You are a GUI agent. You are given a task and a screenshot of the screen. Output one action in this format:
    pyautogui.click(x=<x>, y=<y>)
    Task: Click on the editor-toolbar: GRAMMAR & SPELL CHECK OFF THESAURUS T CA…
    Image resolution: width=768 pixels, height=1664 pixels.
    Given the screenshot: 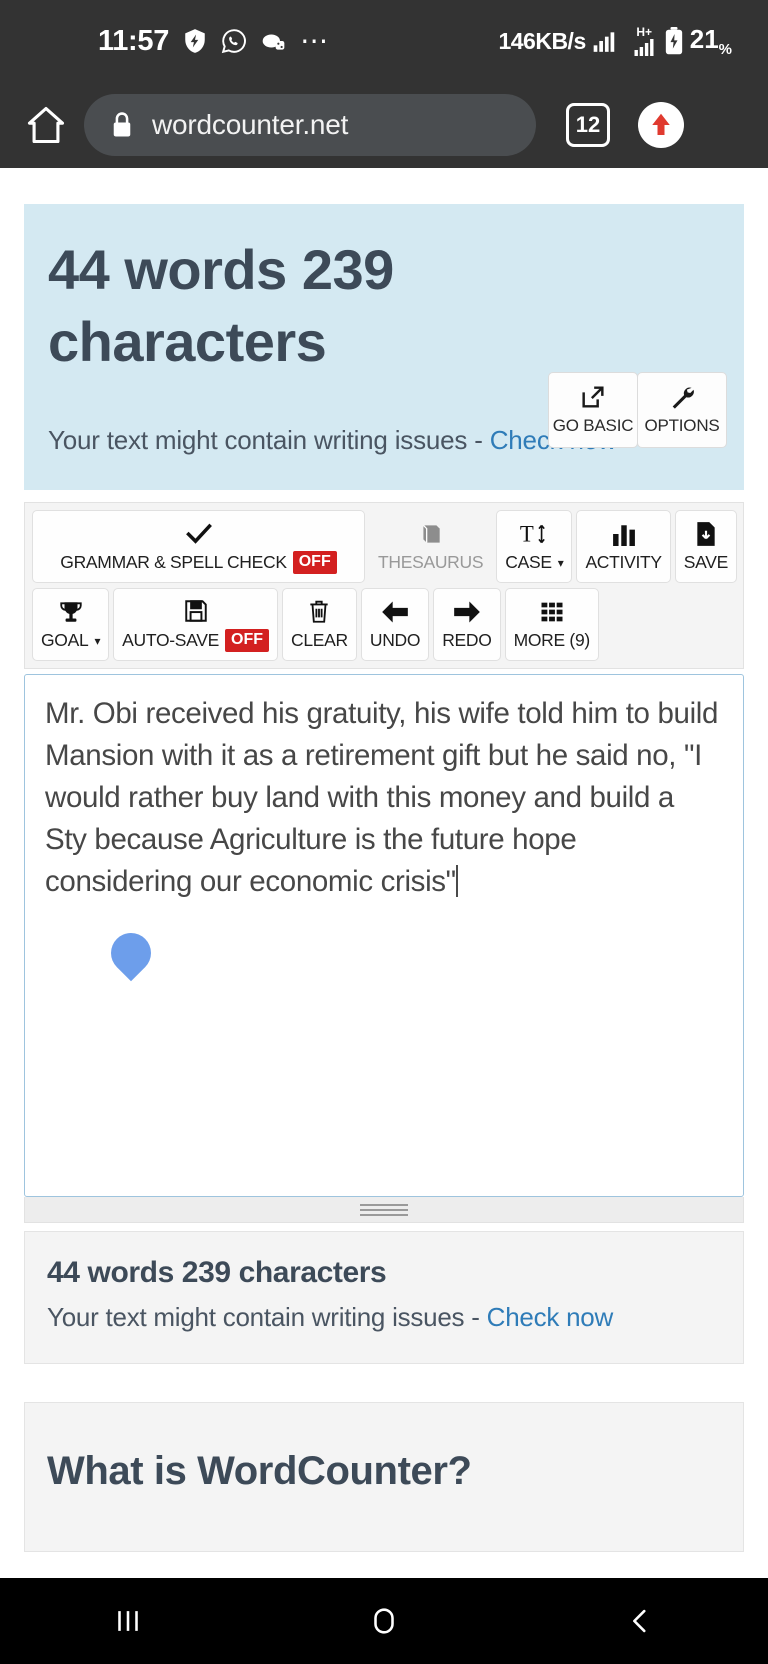 What is the action you would take?
    pyautogui.click(x=384, y=586)
    